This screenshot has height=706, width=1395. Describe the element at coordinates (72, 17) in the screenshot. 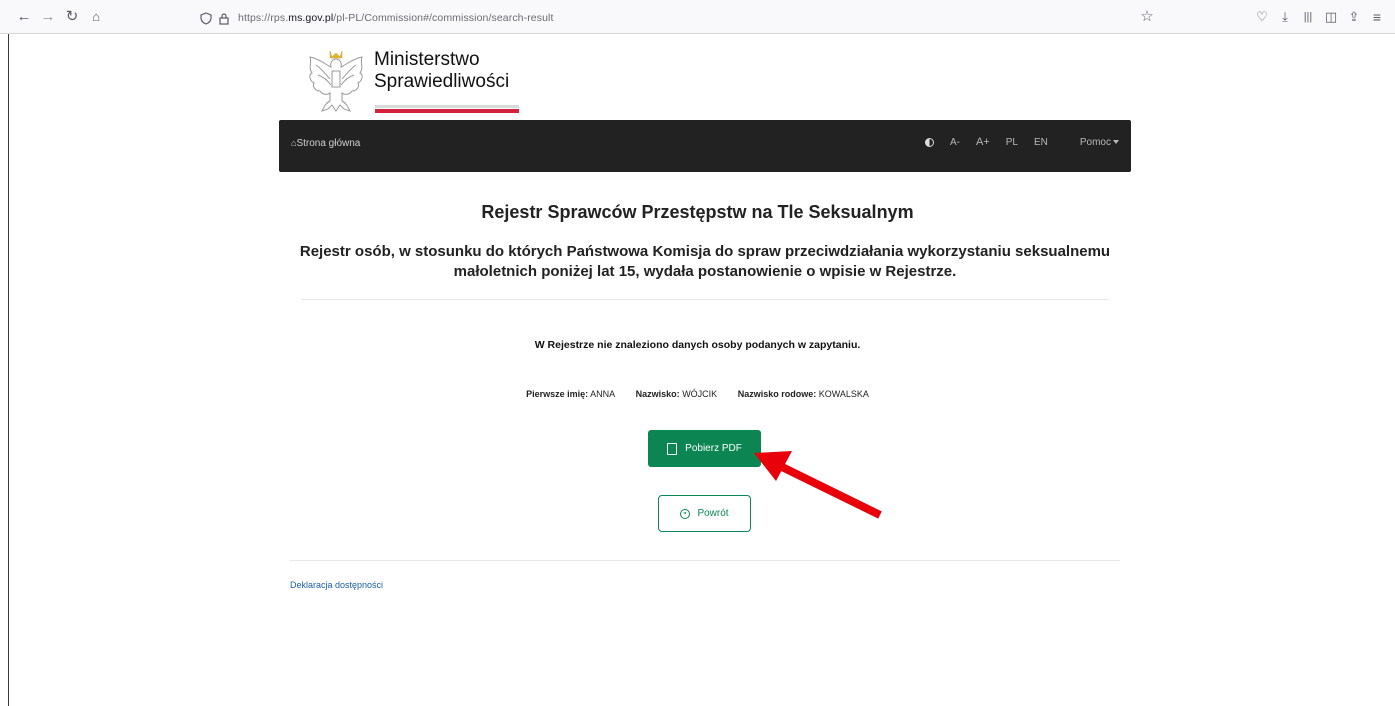

I see `reload-icon: ↻` at that location.